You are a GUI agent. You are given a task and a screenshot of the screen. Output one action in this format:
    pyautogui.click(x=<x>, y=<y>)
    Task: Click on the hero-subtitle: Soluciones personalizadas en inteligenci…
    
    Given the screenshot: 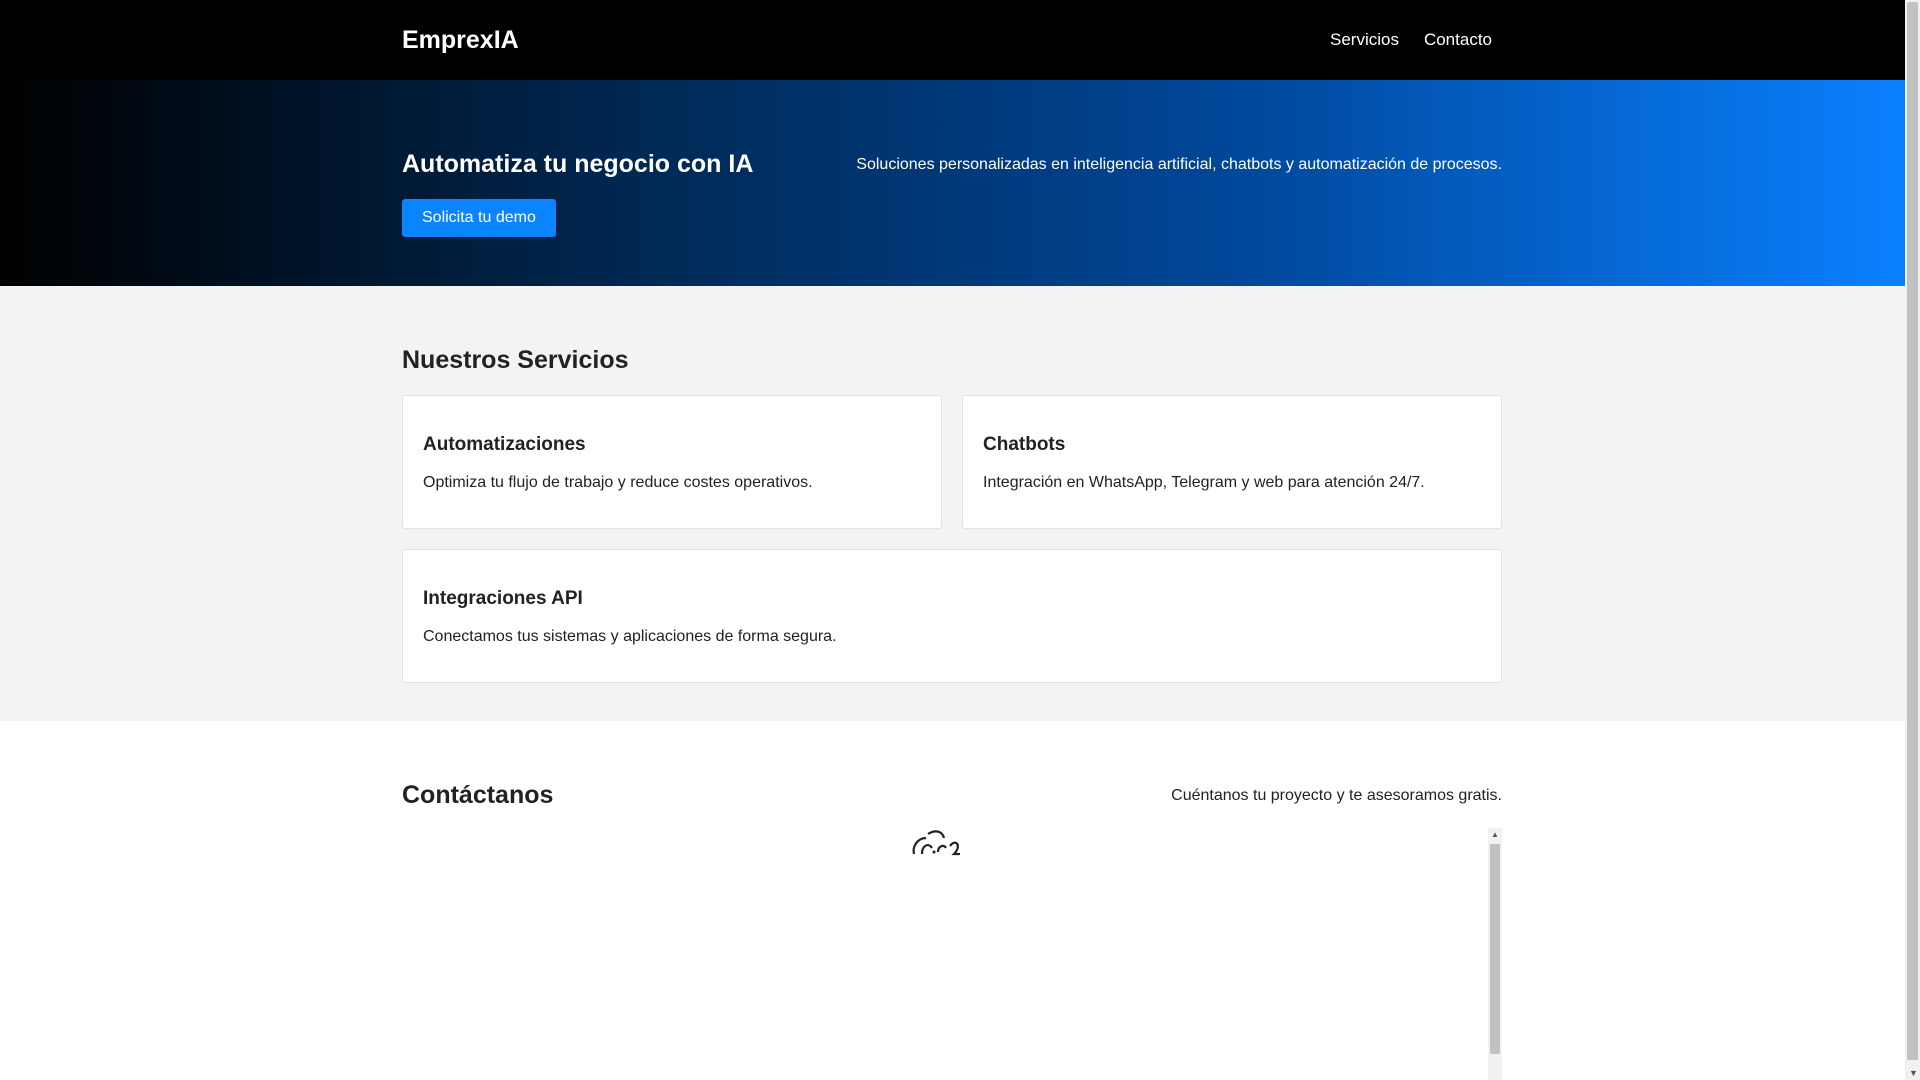 What is the action you would take?
    pyautogui.click(x=1179, y=164)
    